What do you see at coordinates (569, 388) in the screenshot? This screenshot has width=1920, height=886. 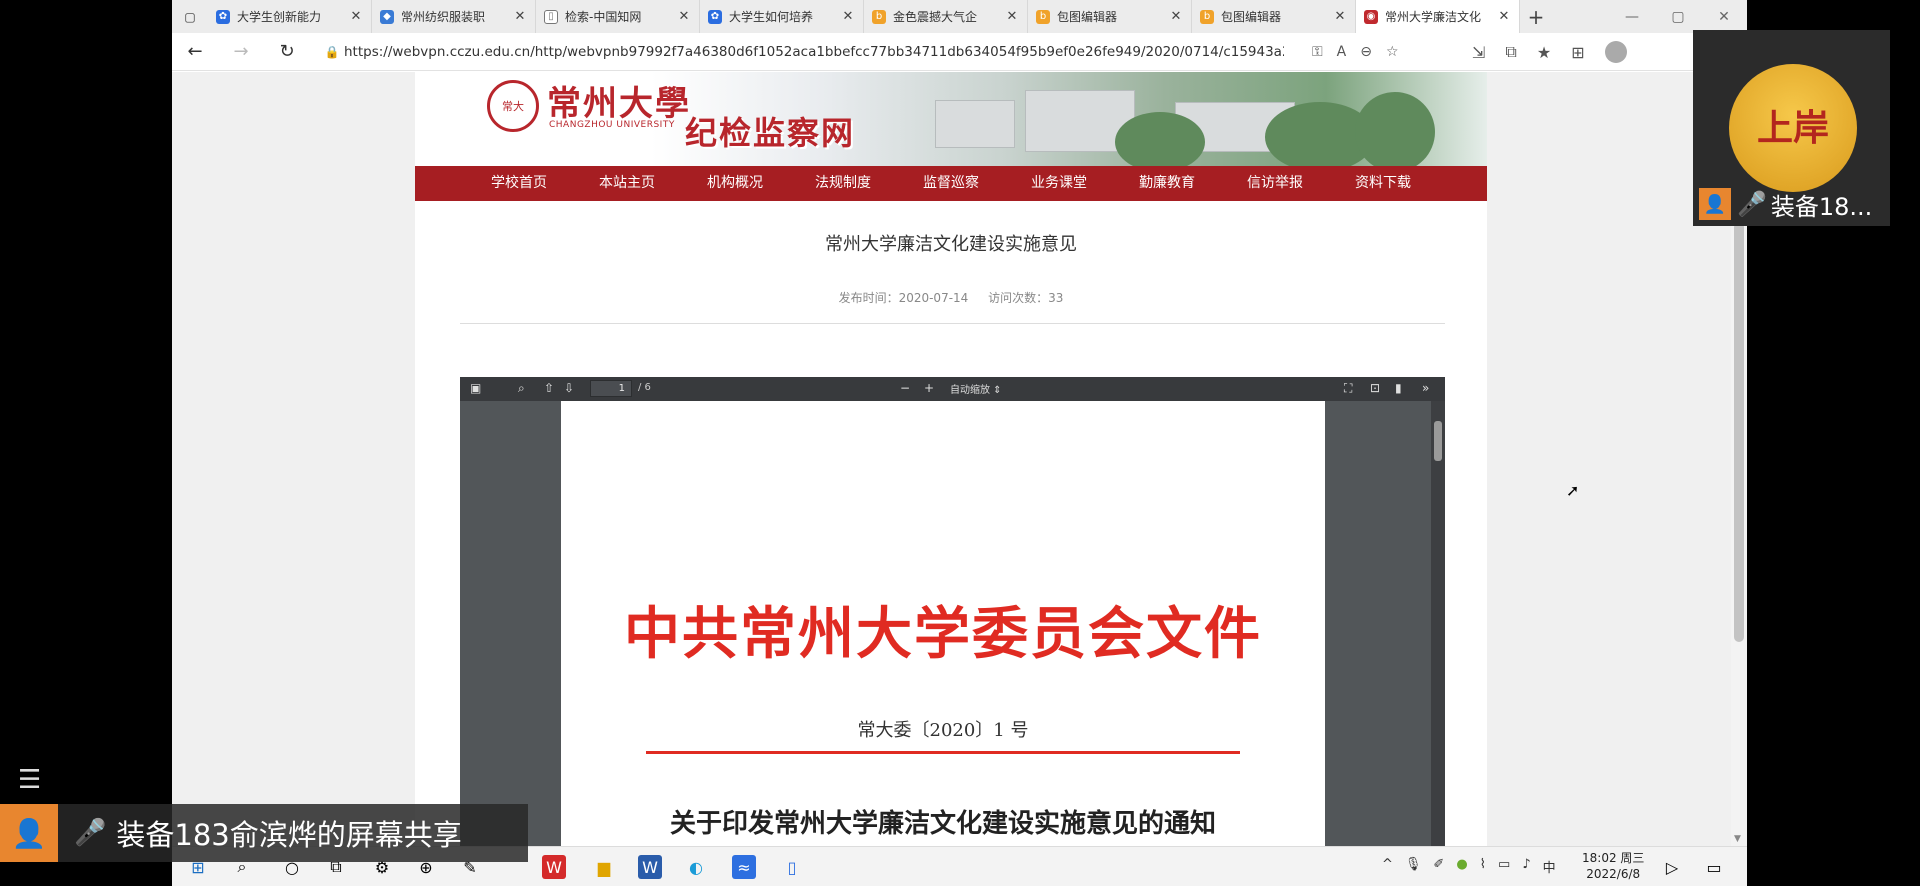 I see `page-down-icon: ⇩` at bounding box center [569, 388].